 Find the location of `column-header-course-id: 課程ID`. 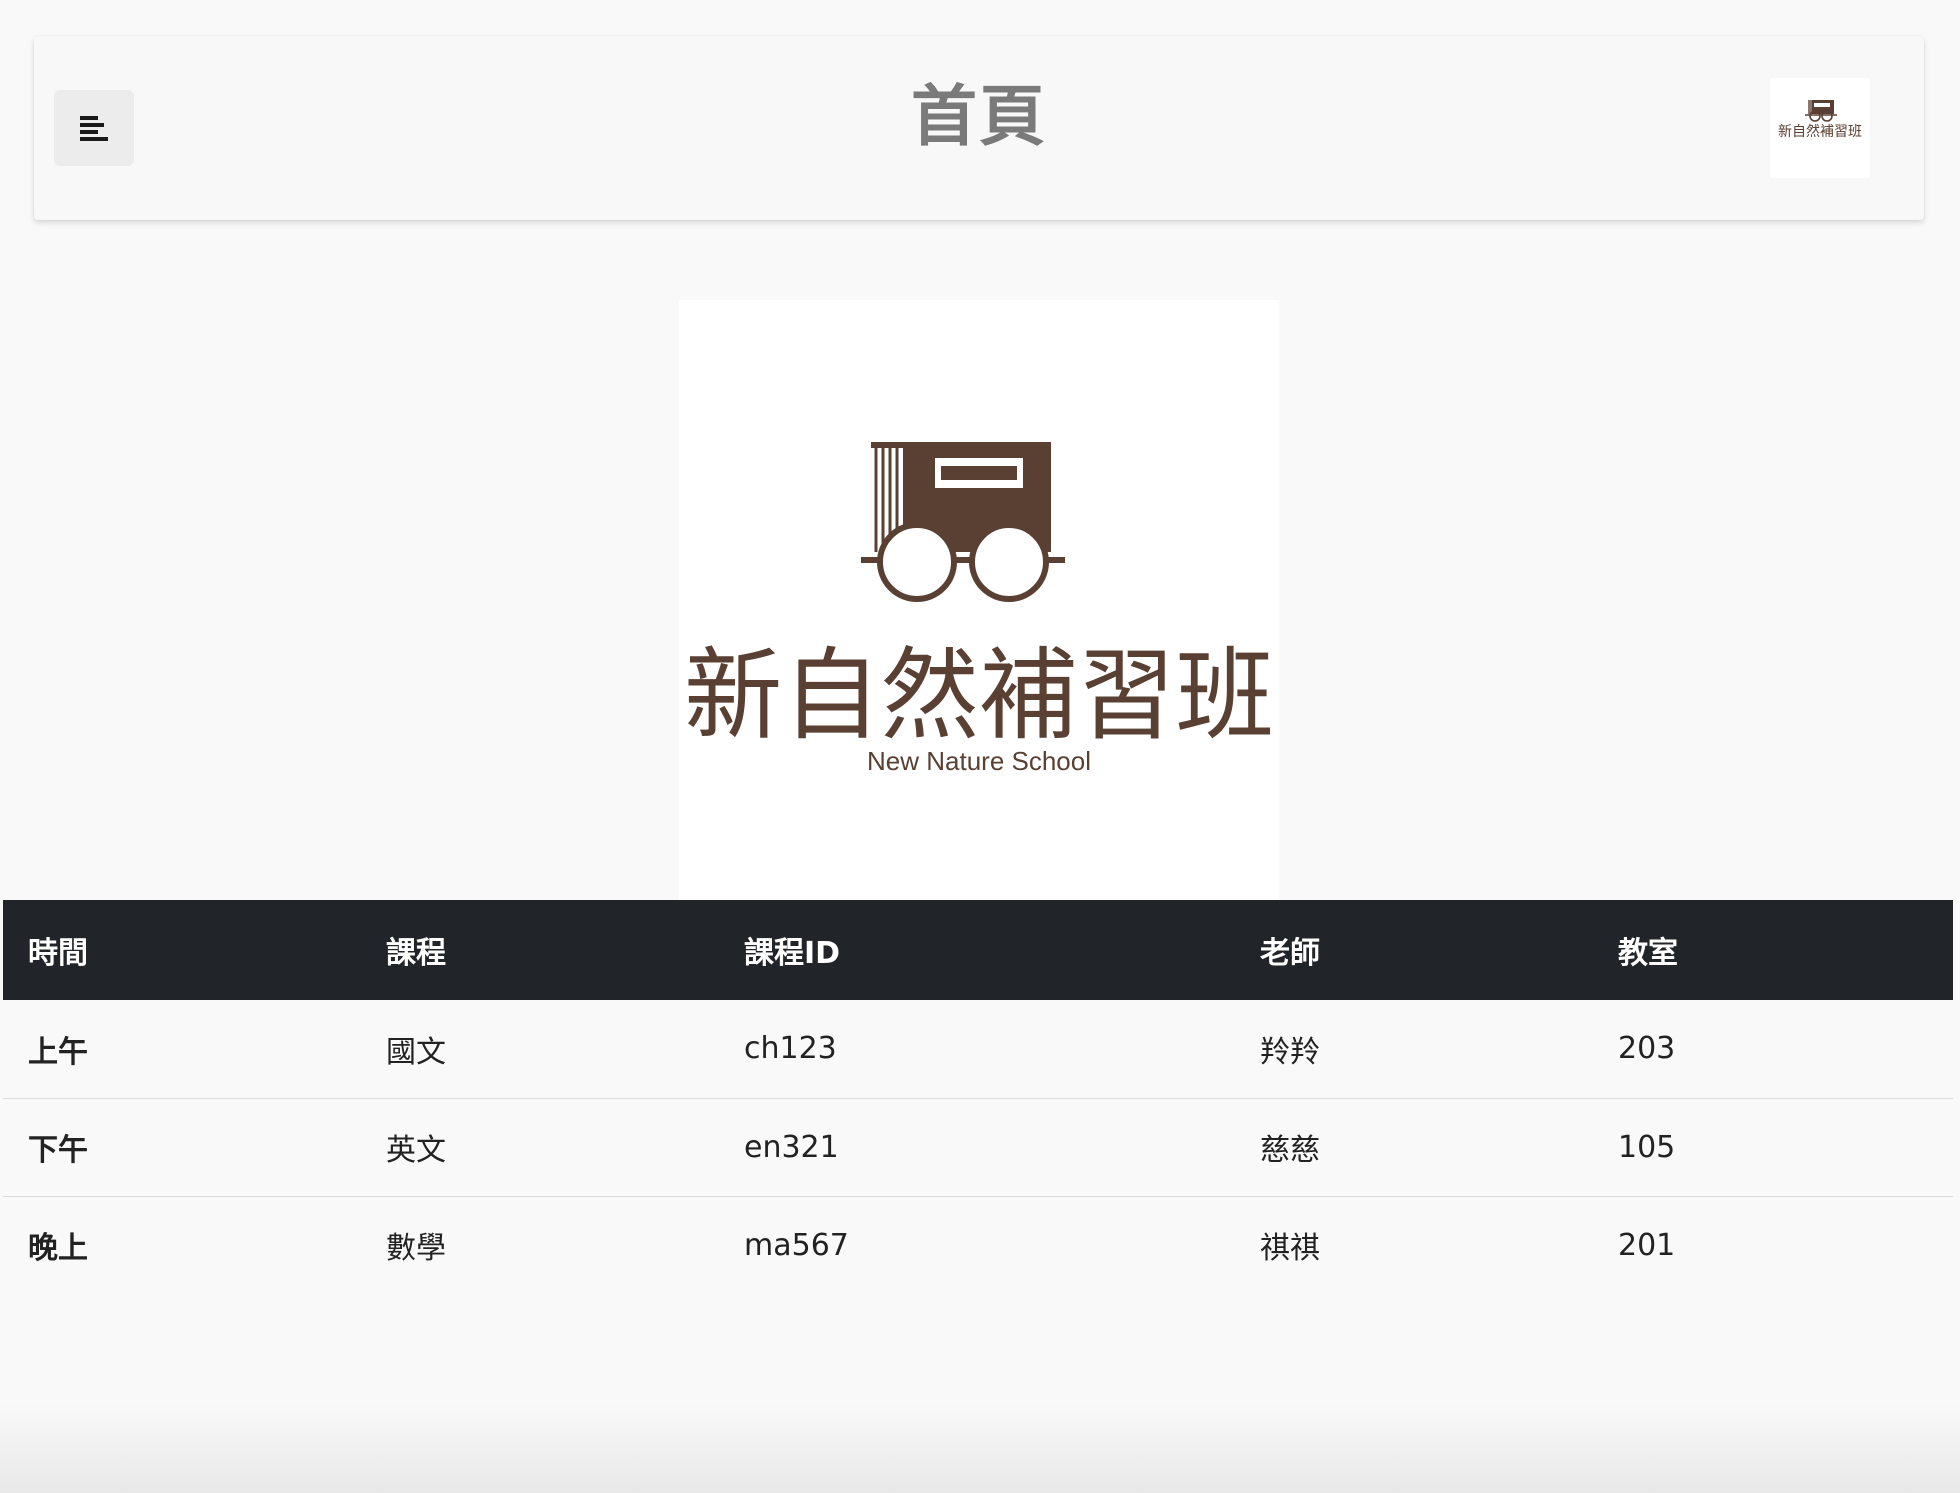

column-header-course-id: 課程ID is located at coordinates (977, 950).